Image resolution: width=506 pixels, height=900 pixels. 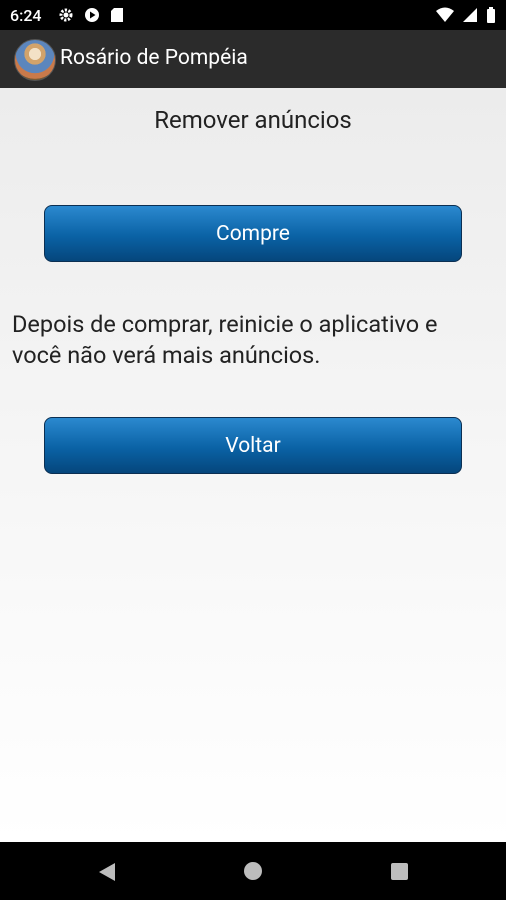 What do you see at coordinates (445, 17) in the screenshot?
I see `wifi-icon` at bounding box center [445, 17].